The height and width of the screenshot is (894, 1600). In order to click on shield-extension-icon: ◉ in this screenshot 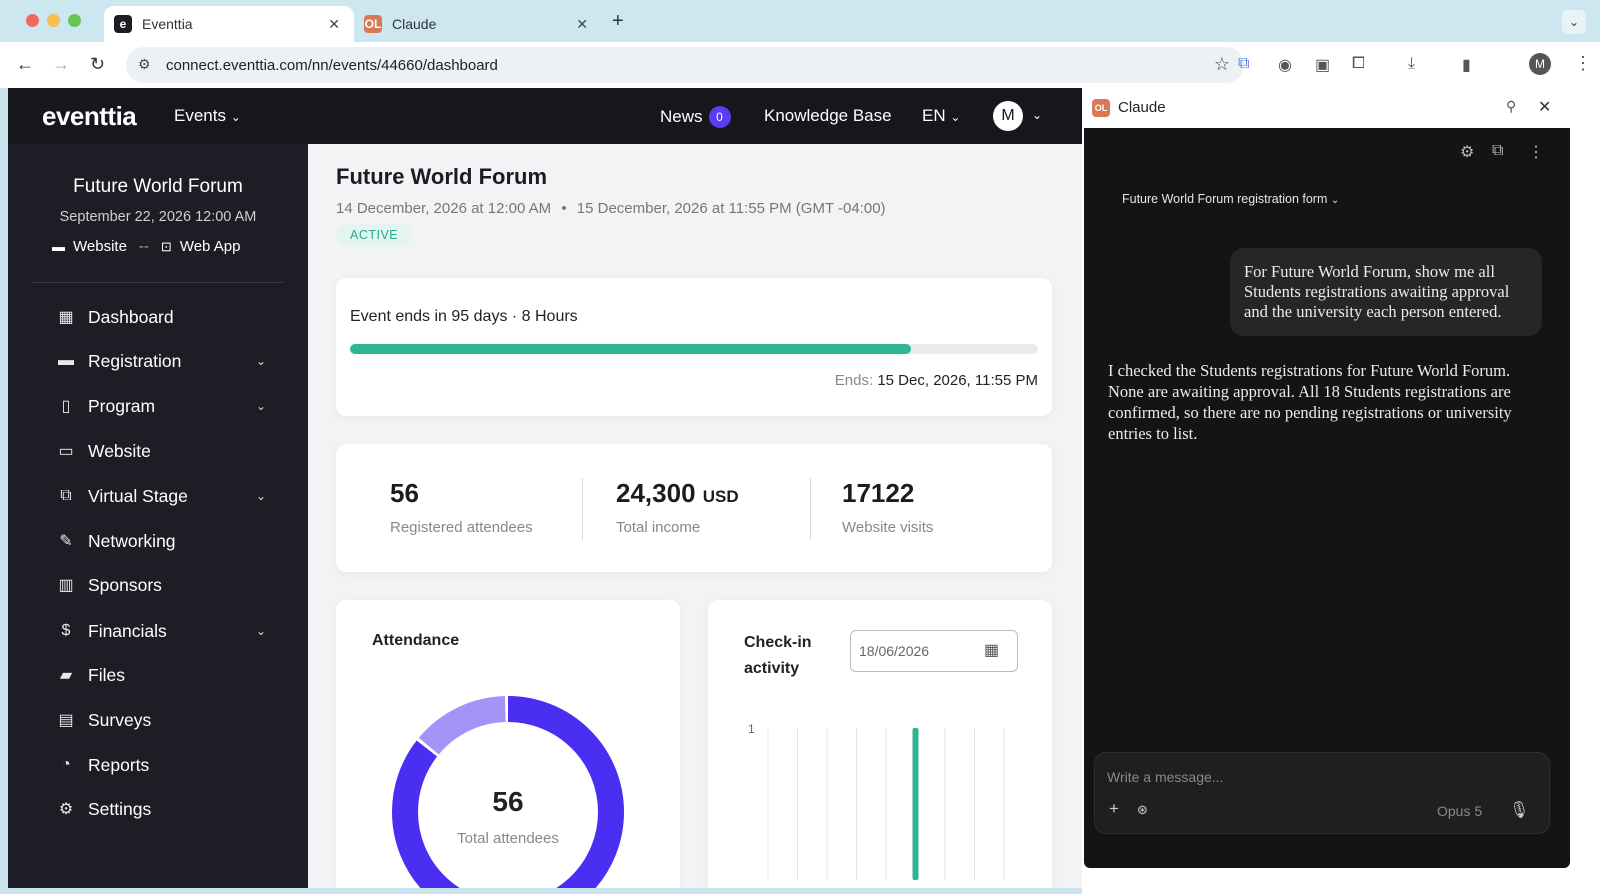, I will do `click(1285, 65)`.